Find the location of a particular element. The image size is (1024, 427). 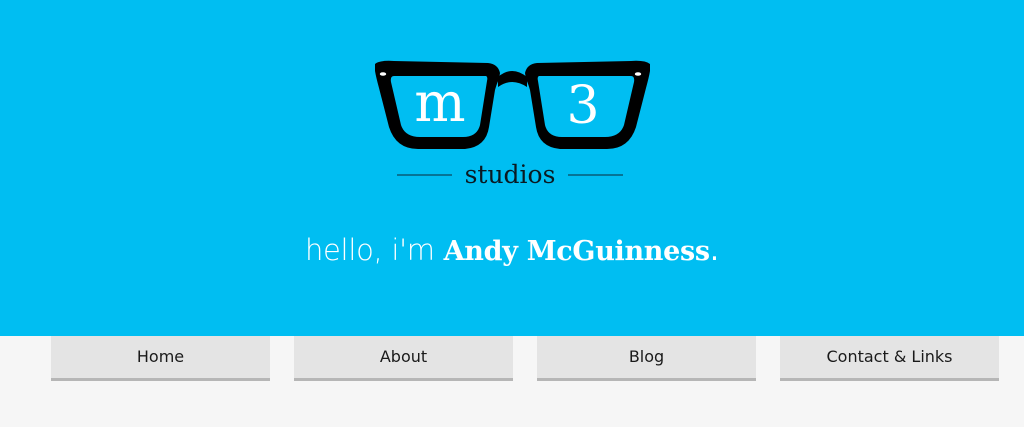

greeting-prefix: hello, i'm is located at coordinates (374, 250).